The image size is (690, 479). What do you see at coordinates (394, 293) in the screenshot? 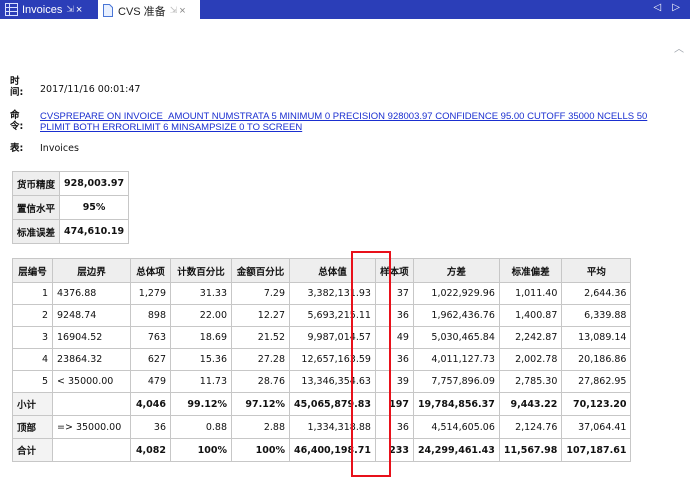
I see `cell: 37` at bounding box center [394, 293].